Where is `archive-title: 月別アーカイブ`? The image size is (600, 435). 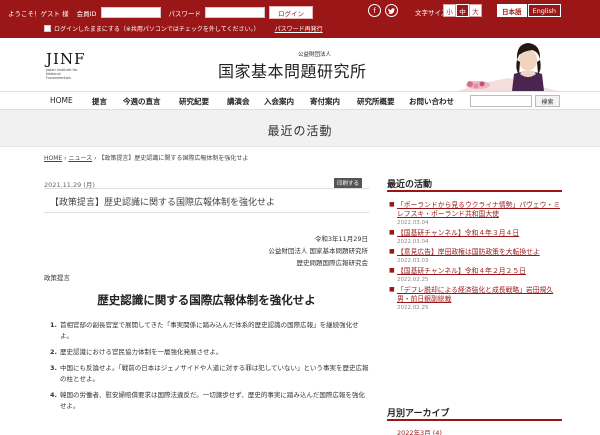
archive-title: 月別アーカイブ is located at coordinates (418, 414).